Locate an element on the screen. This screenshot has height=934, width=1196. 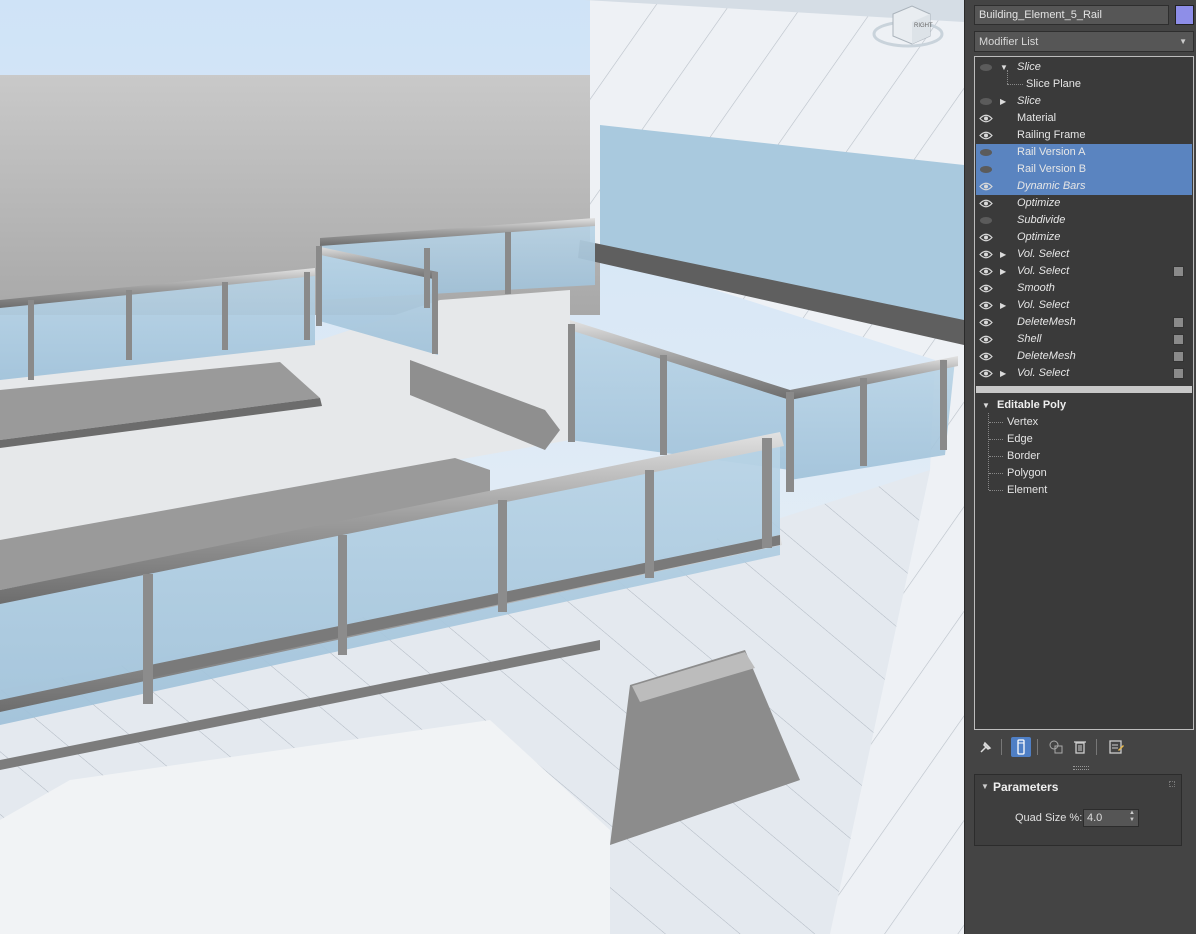
stack-subobject-label: Slice Plane is located at coordinates (1054, 84).